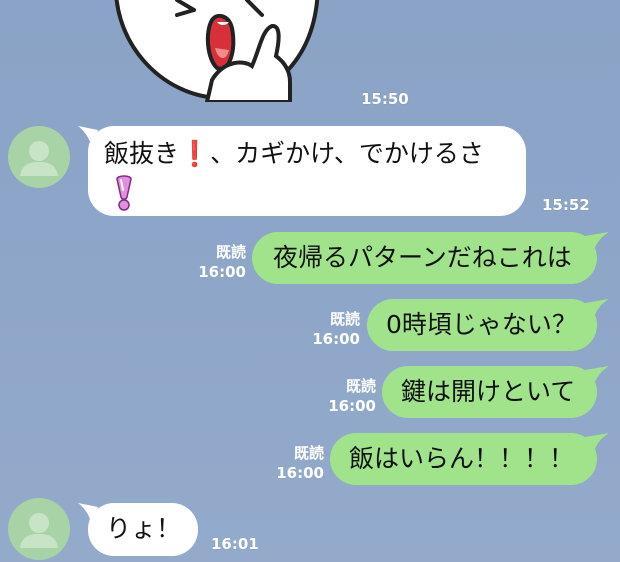  What do you see at coordinates (235, 544) in the screenshot?
I see `timestamp: 16:01` at bounding box center [235, 544].